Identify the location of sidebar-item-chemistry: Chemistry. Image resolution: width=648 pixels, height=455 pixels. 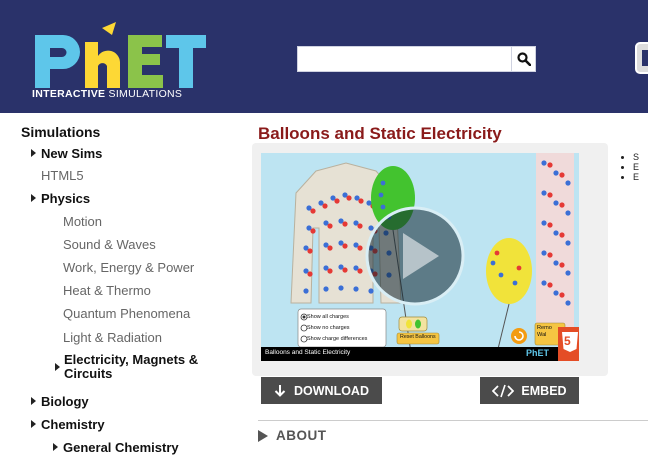
(68, 424).